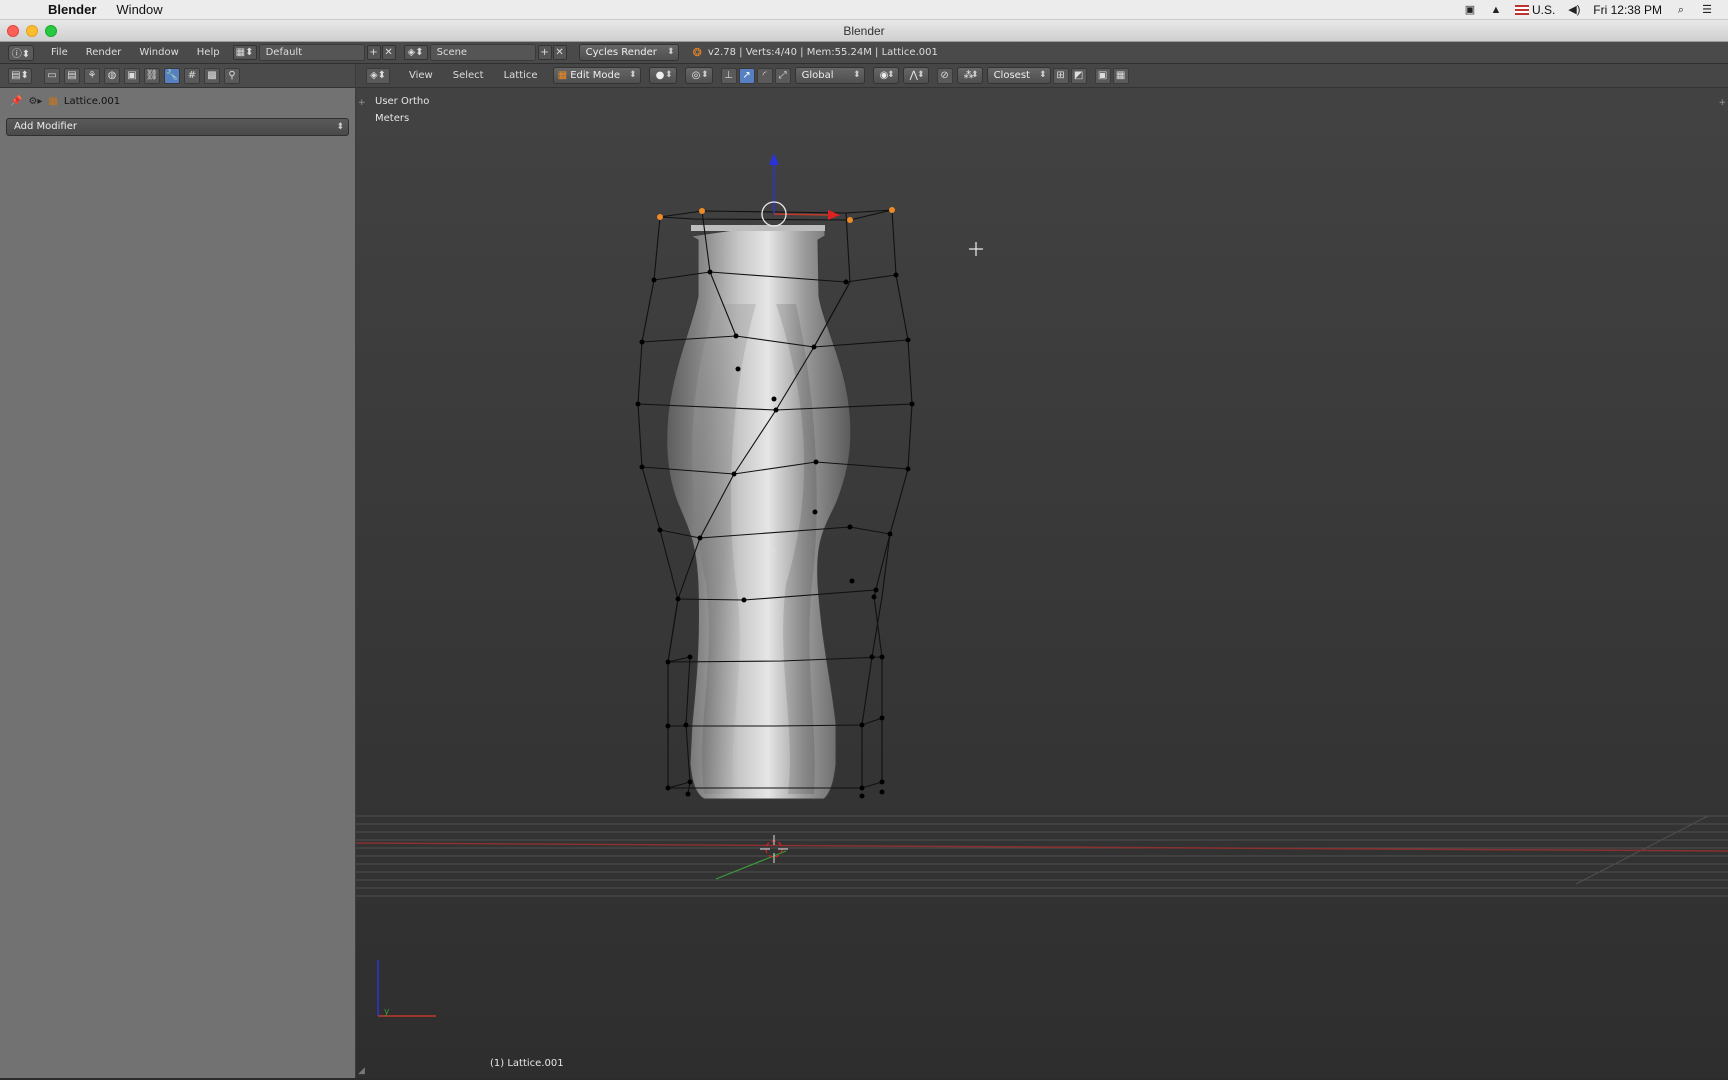 The width and height of the screenshot is (1728, 1080). Describe the element at coordinates (92, 75) in the screenshot. I see `scene-tab-icon: ⚘` at that location.